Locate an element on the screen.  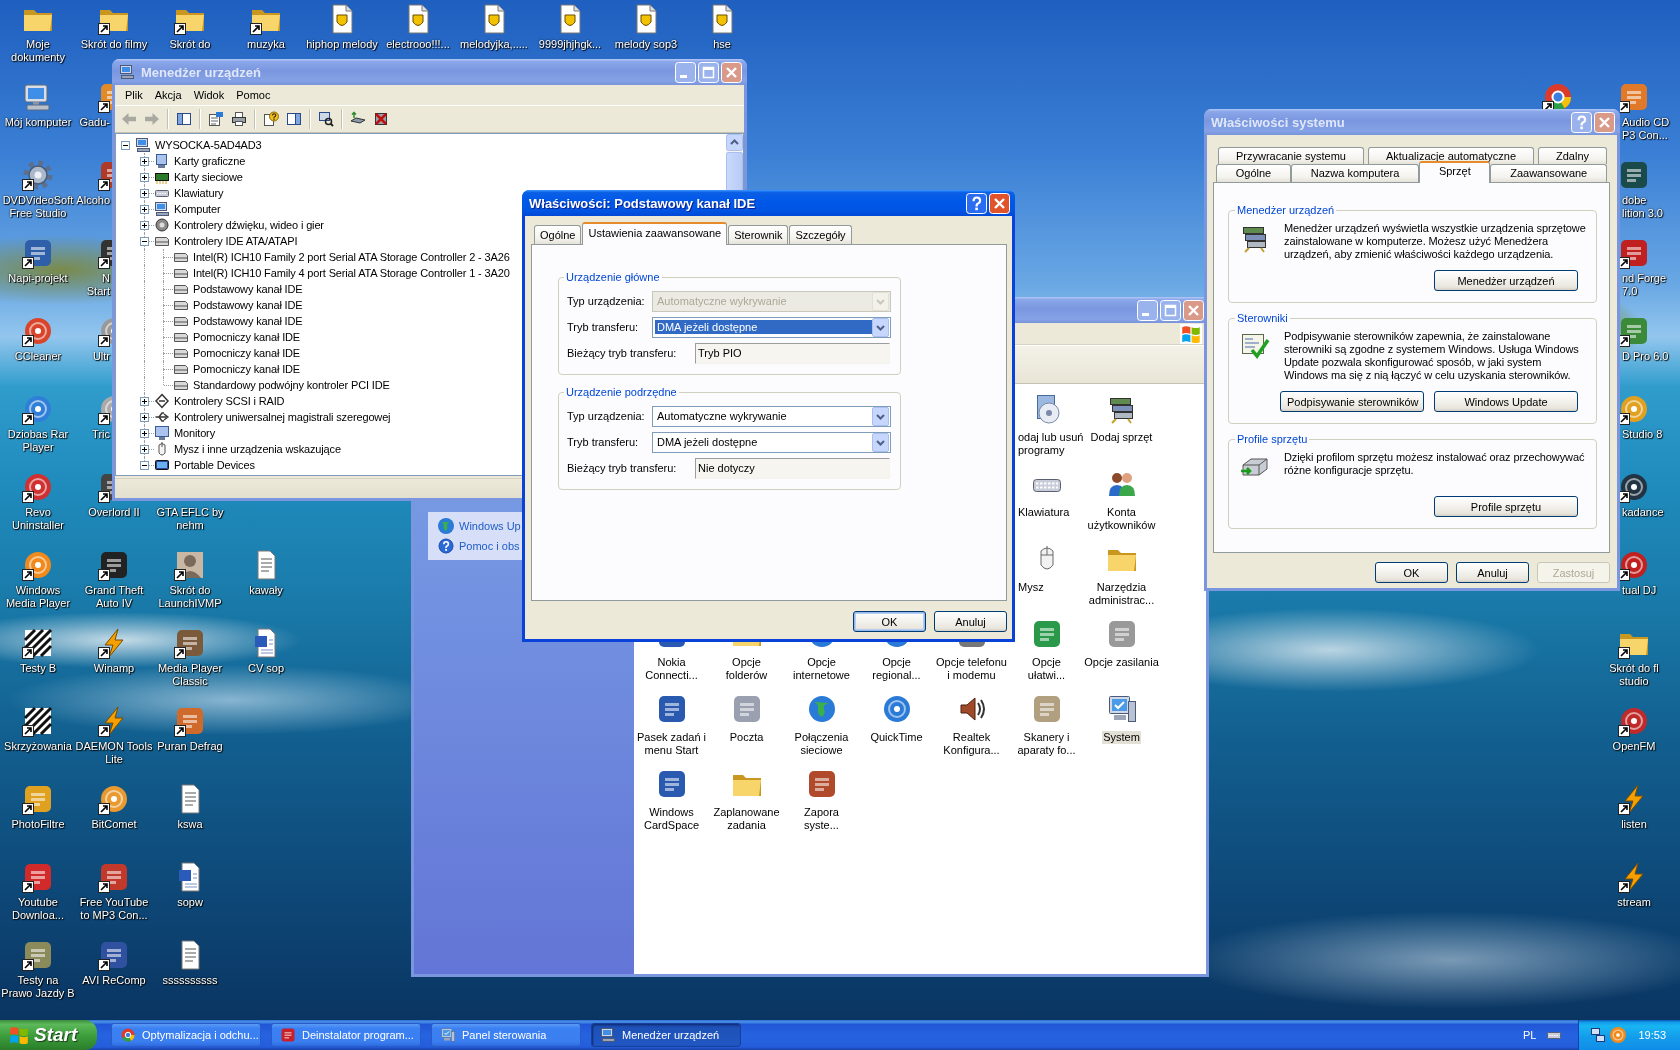
tab: Ogólne is located at coordinates (558, 234).